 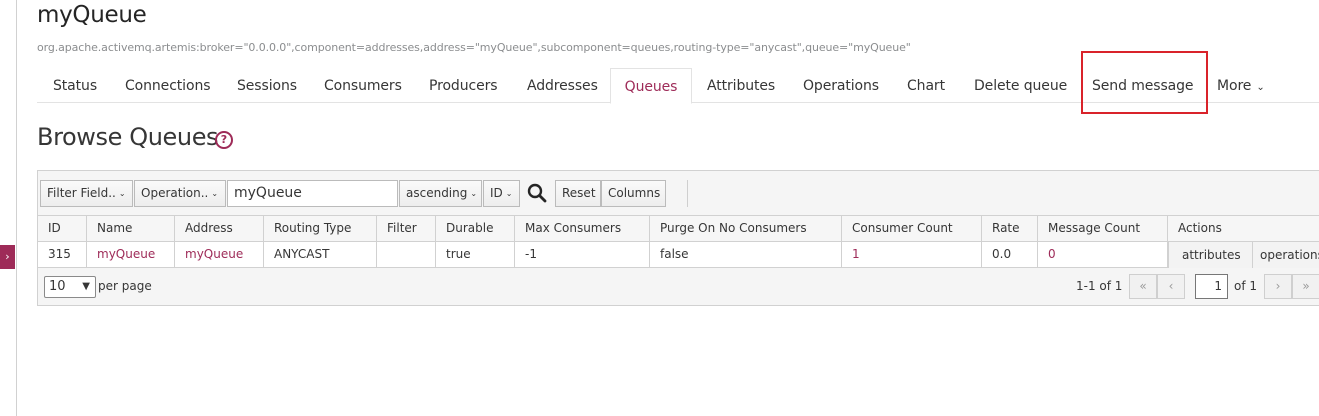 What do you see at coordinates (320, 255) in the screenshot?
I see `cell-routing-type: ANYCAST` at bounding box center [320, 255].